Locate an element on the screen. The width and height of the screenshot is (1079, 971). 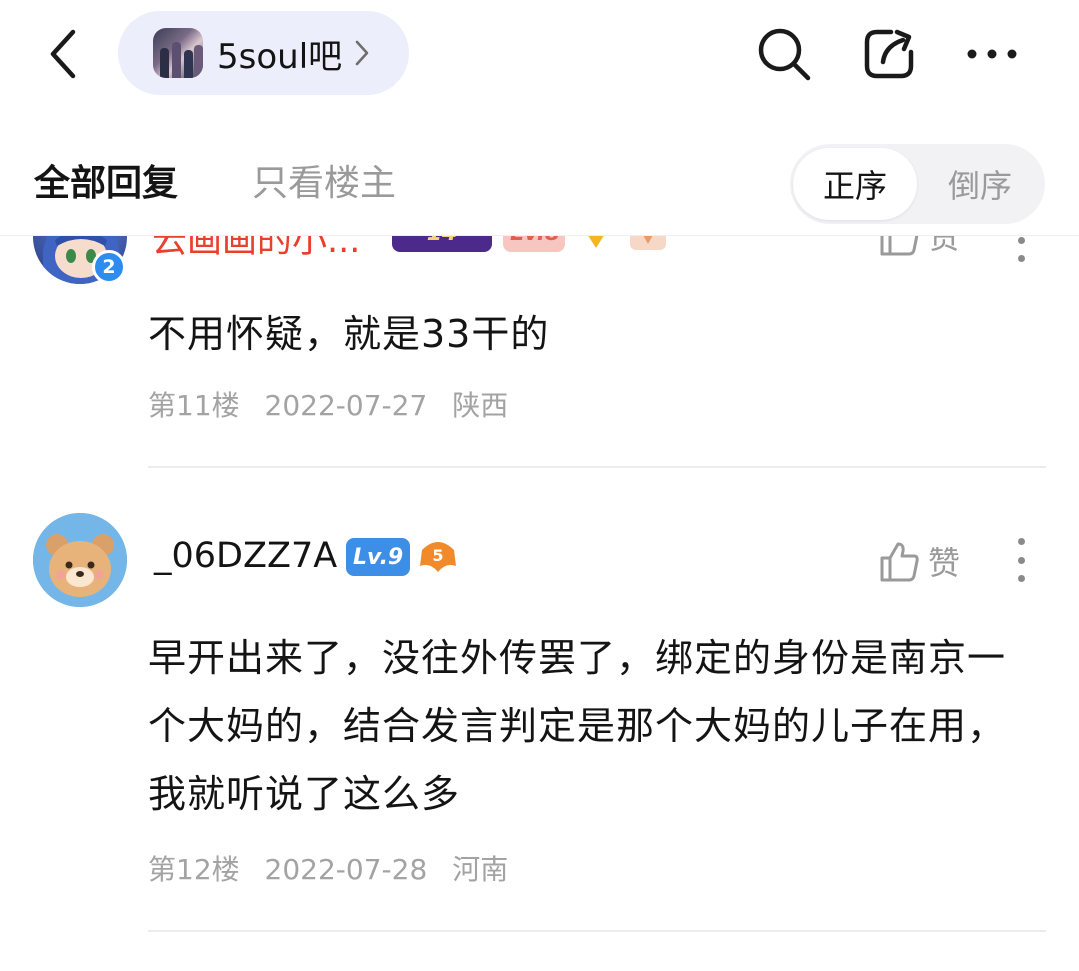
search-icon is located at coordinates (784, 54).